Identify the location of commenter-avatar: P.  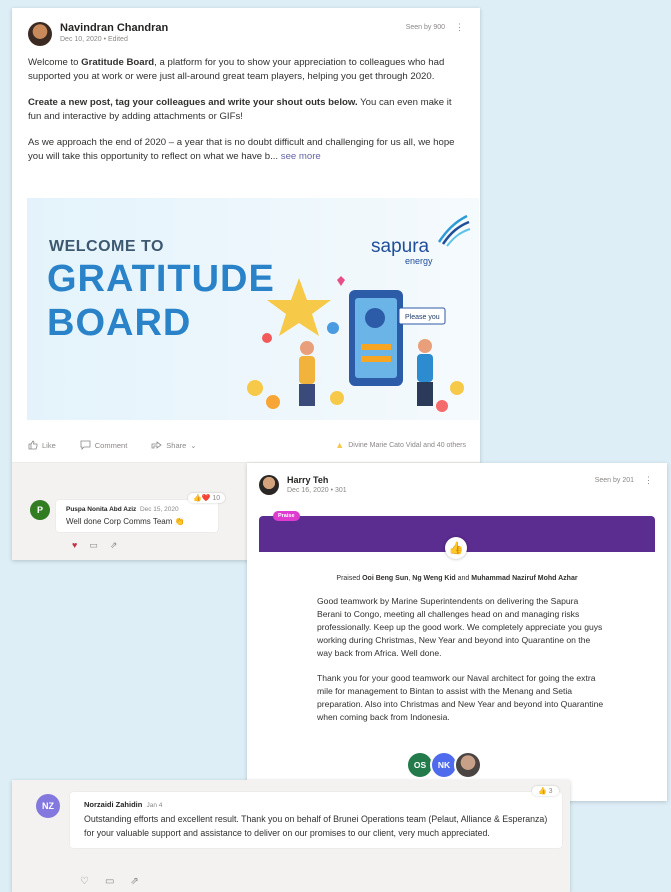
(40, 510).